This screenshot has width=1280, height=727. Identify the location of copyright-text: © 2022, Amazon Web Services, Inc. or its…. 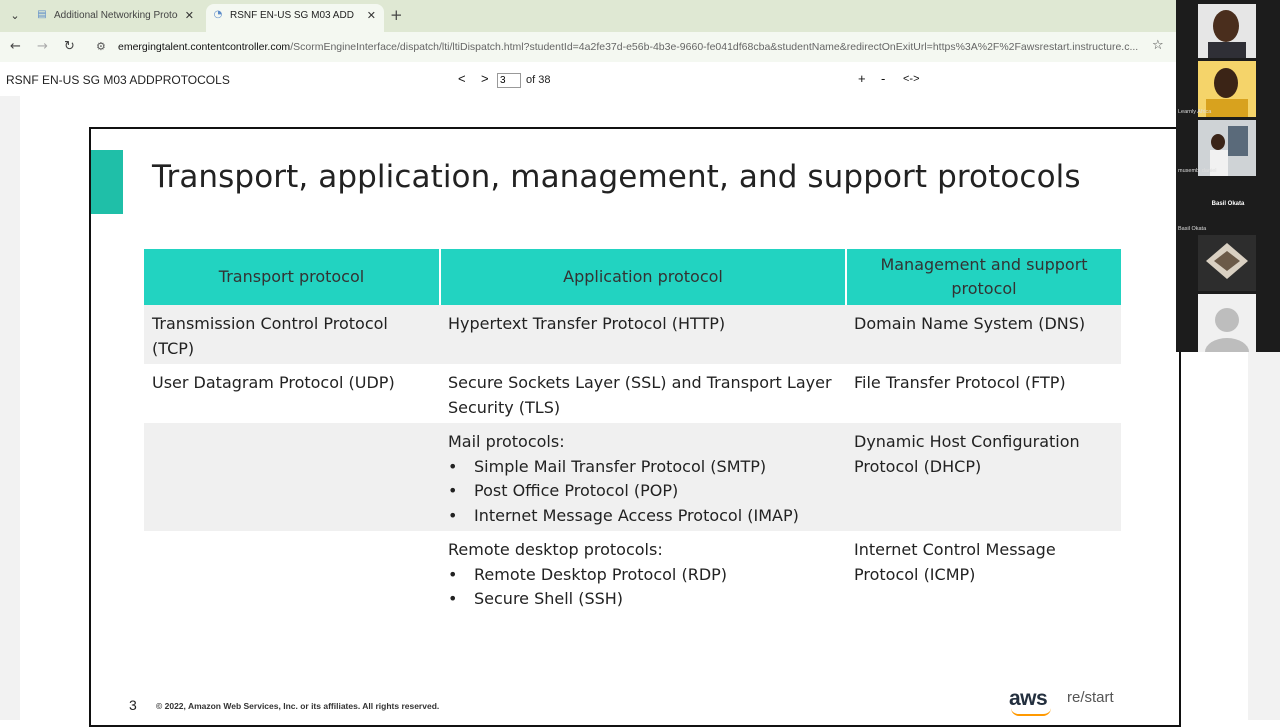
(298, 706).